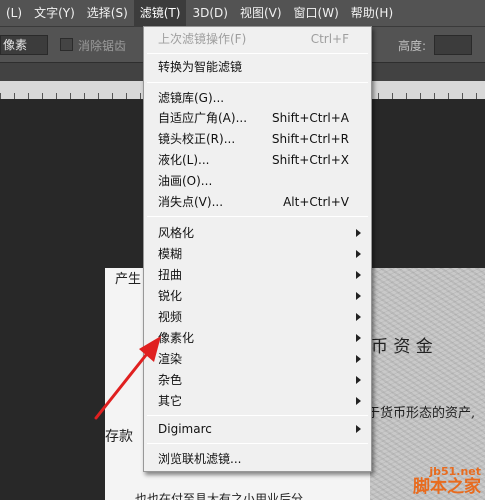 The width and height of the screenshot is (485, 500). I want to click on submenu-distort: 扭曲, so click(257, 275).